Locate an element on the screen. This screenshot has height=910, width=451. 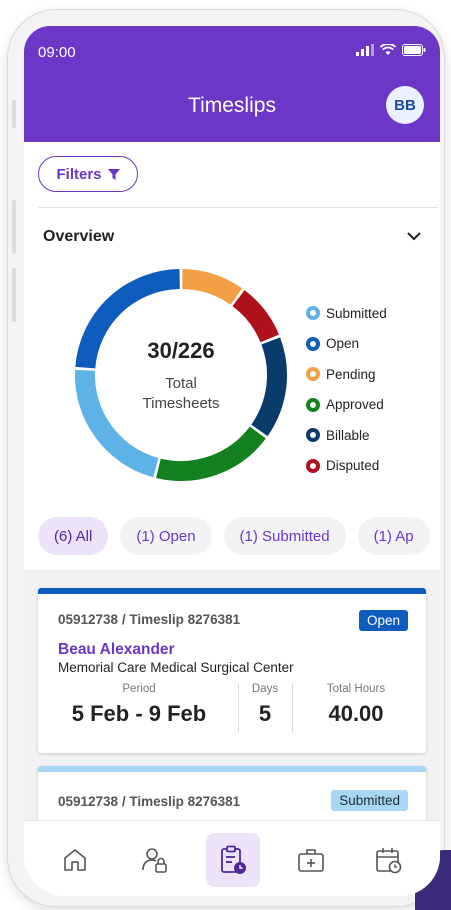
status-time: 09:00 is located at coordinates (57, 52).